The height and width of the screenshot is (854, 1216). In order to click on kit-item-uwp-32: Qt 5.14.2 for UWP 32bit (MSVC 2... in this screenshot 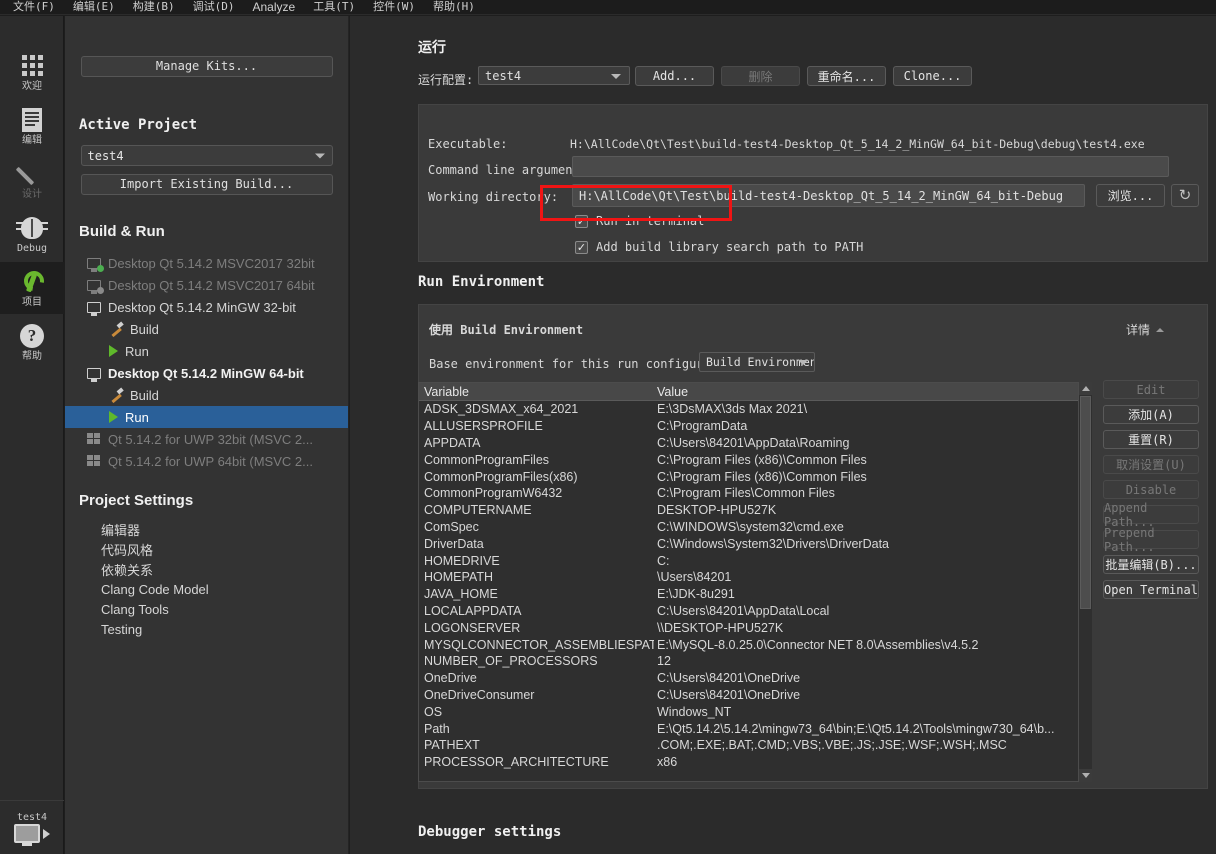, I will do `click(206, 439)`.